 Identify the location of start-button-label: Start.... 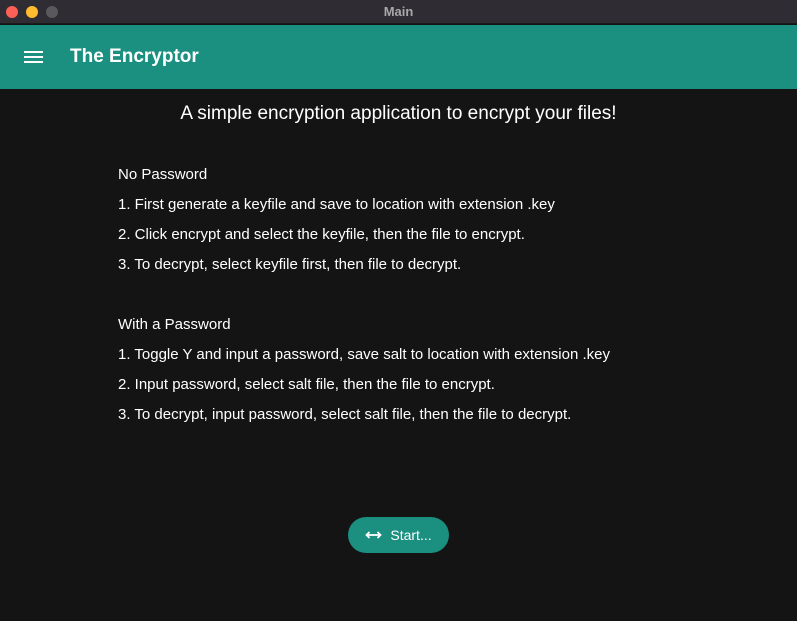
(411, 535).